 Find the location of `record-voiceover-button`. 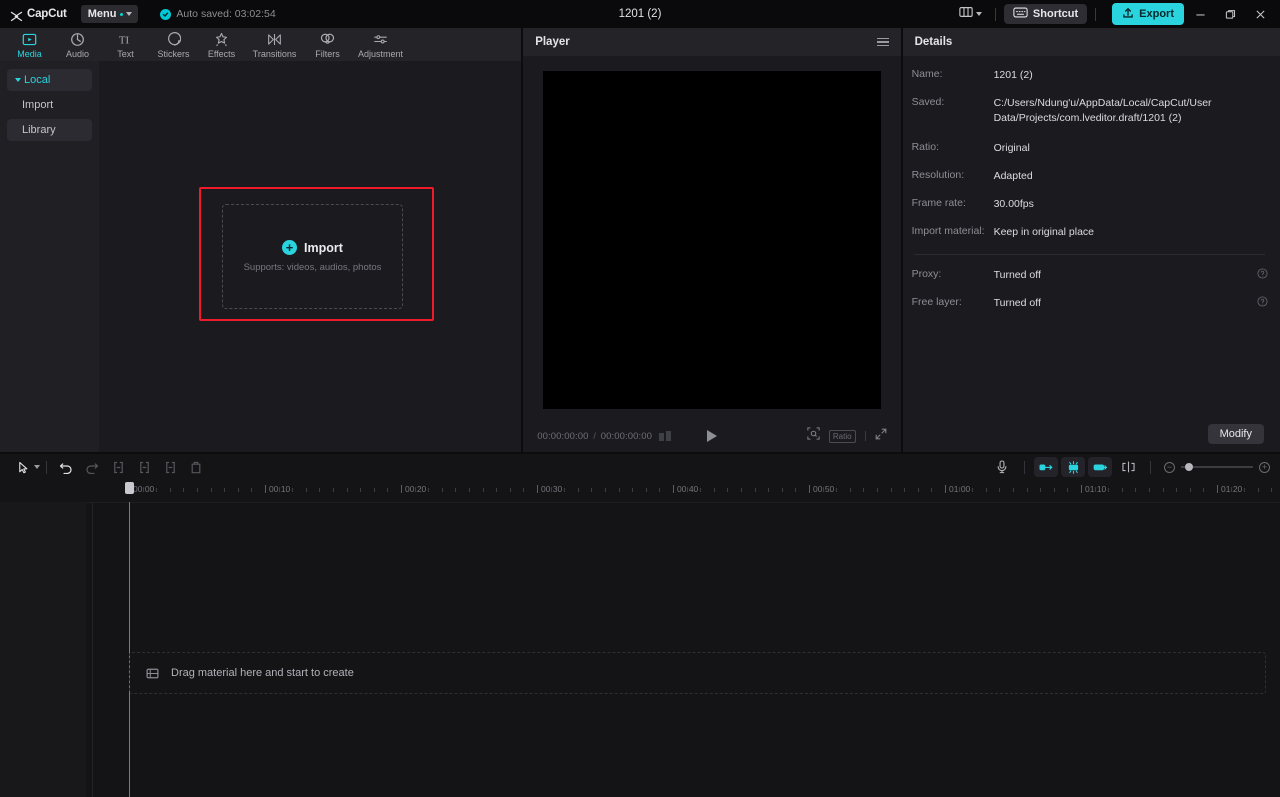

record-voiceover-button is located at coordinates (1002, 467).